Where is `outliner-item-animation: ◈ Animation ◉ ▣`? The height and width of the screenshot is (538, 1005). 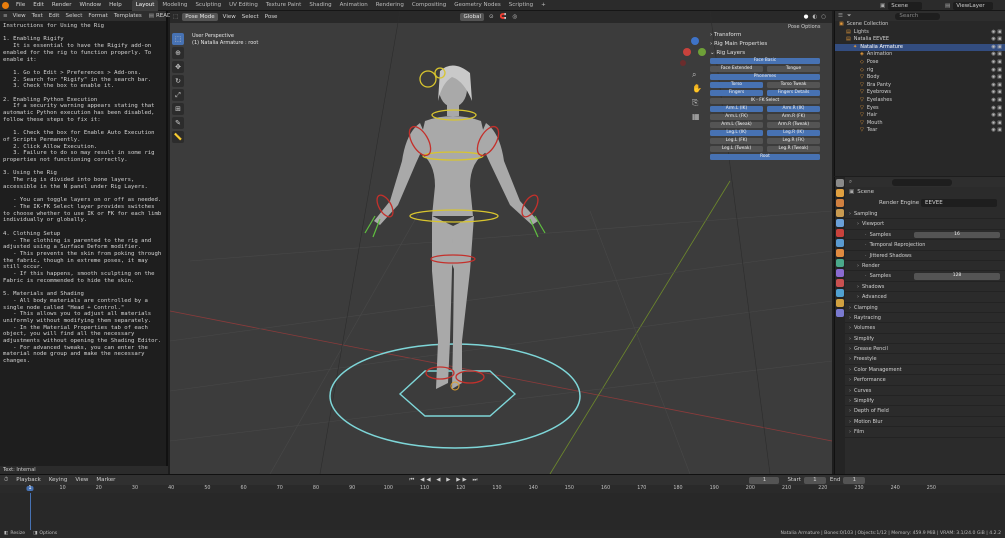
outliner-item-animation: ◈ Animation ◉ ▣ is located at coordinates (920, 55).